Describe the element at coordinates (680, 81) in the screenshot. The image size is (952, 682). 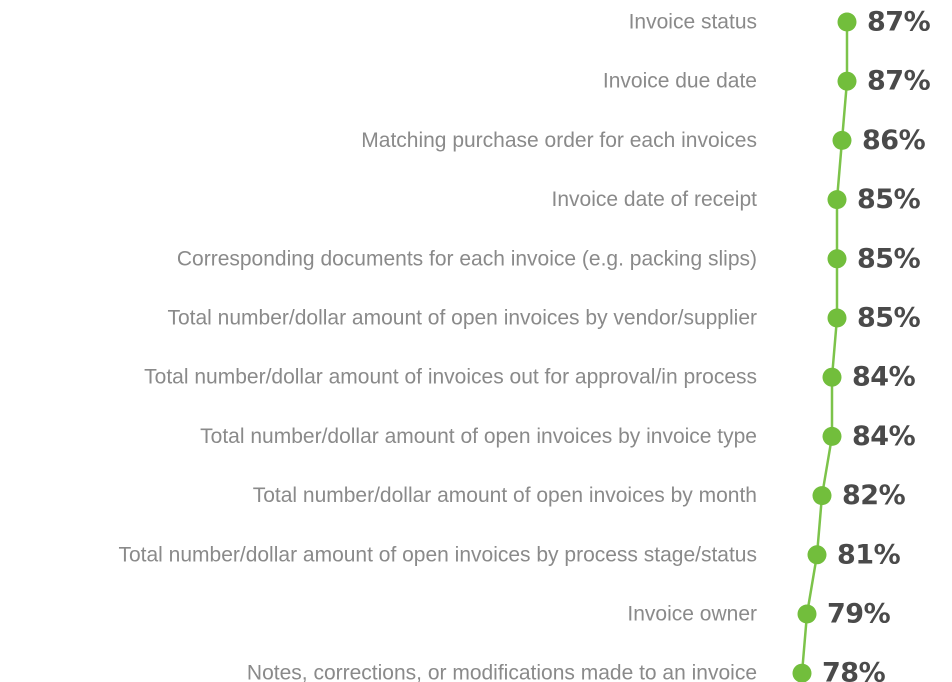
I see `category-label: Invoice due date` at that location.